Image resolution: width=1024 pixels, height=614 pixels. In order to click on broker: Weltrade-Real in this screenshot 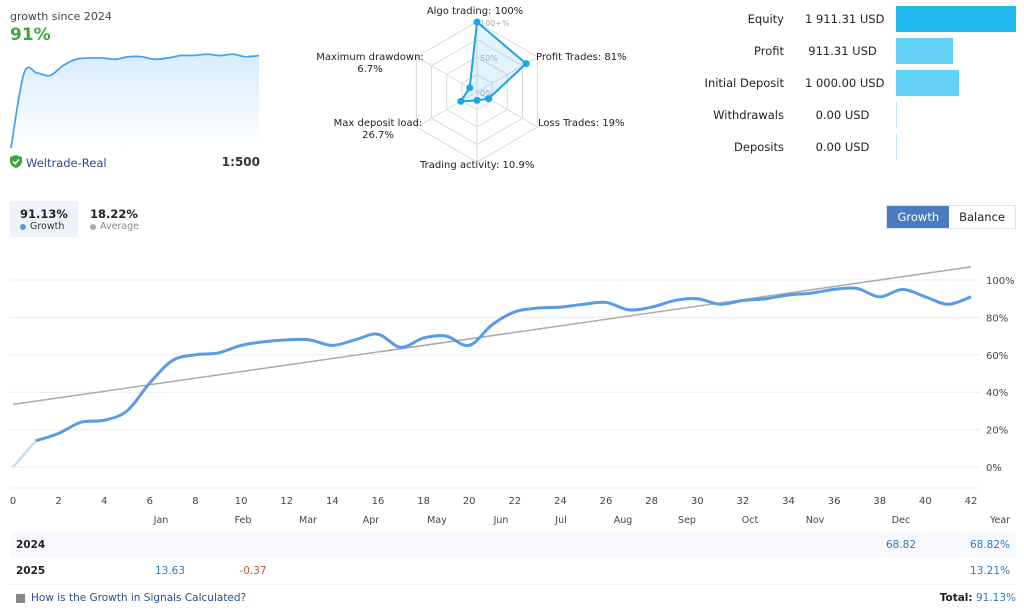, I will do `click(58, 163)`.